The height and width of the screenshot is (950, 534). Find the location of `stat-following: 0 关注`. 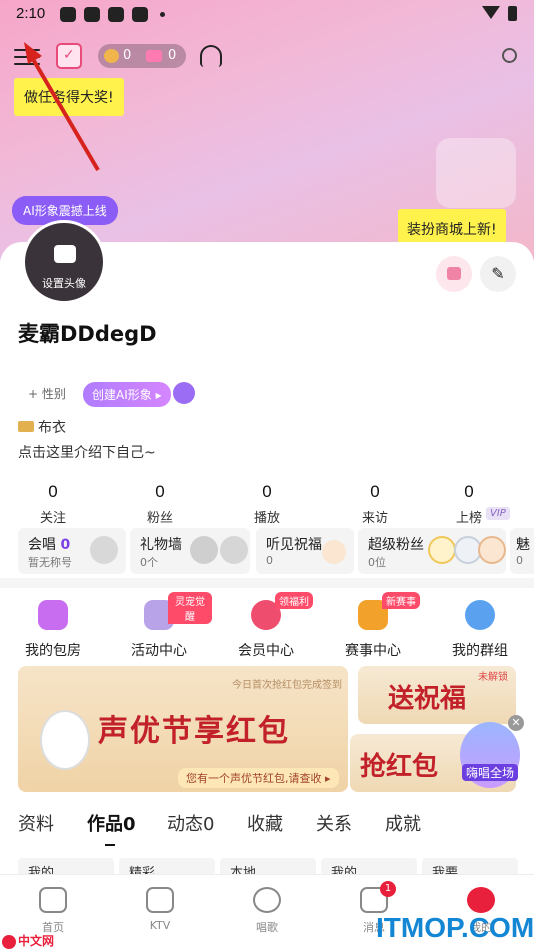

stat-following: 0 关注 is located at coordinates (53, 504).